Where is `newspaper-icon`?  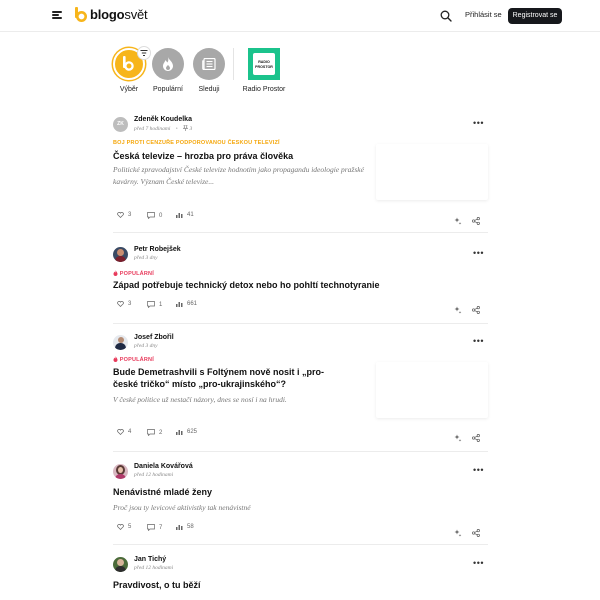 newspaper-icon is located at coordinates (209, 64).